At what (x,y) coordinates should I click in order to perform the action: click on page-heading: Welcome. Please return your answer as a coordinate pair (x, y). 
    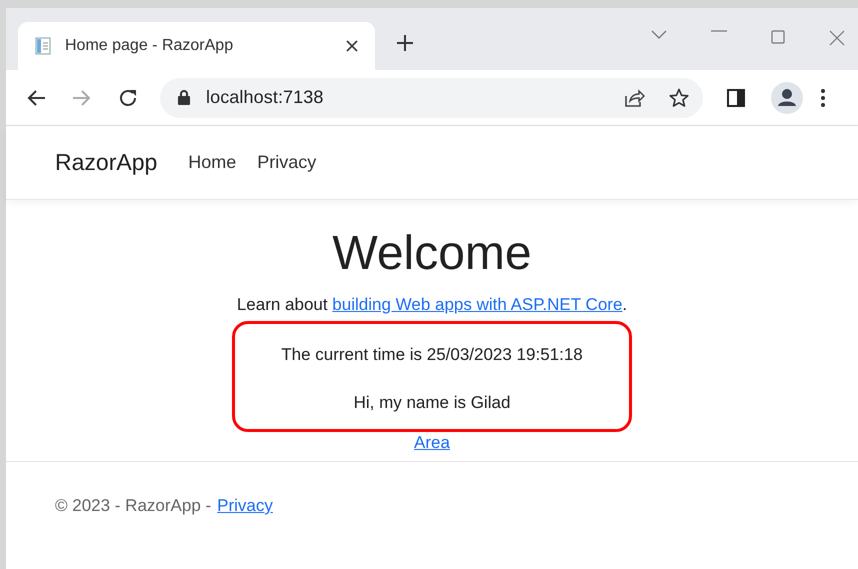
    Looking at the image, I should click on (432, 254).